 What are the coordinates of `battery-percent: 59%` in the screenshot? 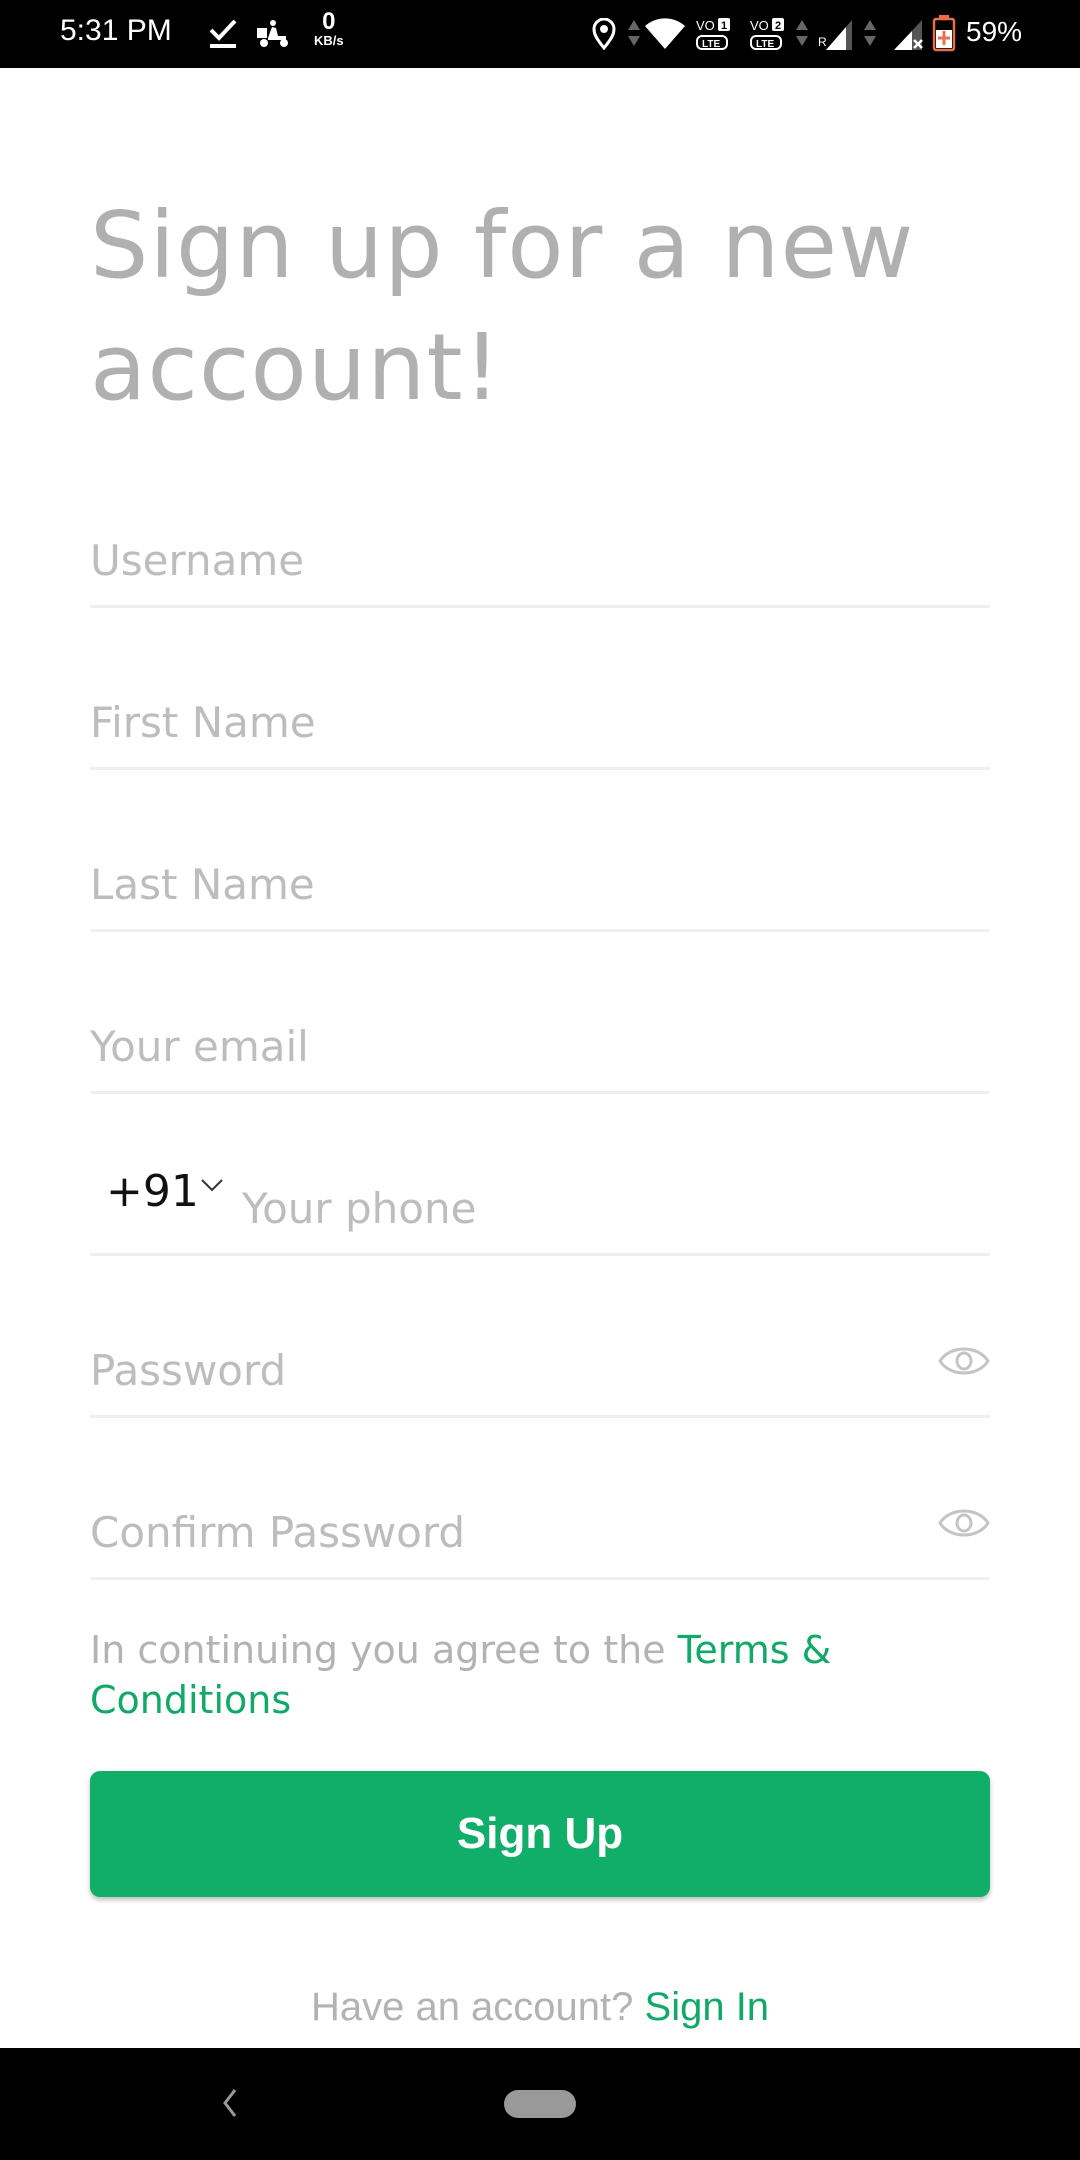 It's located at (994, 31).